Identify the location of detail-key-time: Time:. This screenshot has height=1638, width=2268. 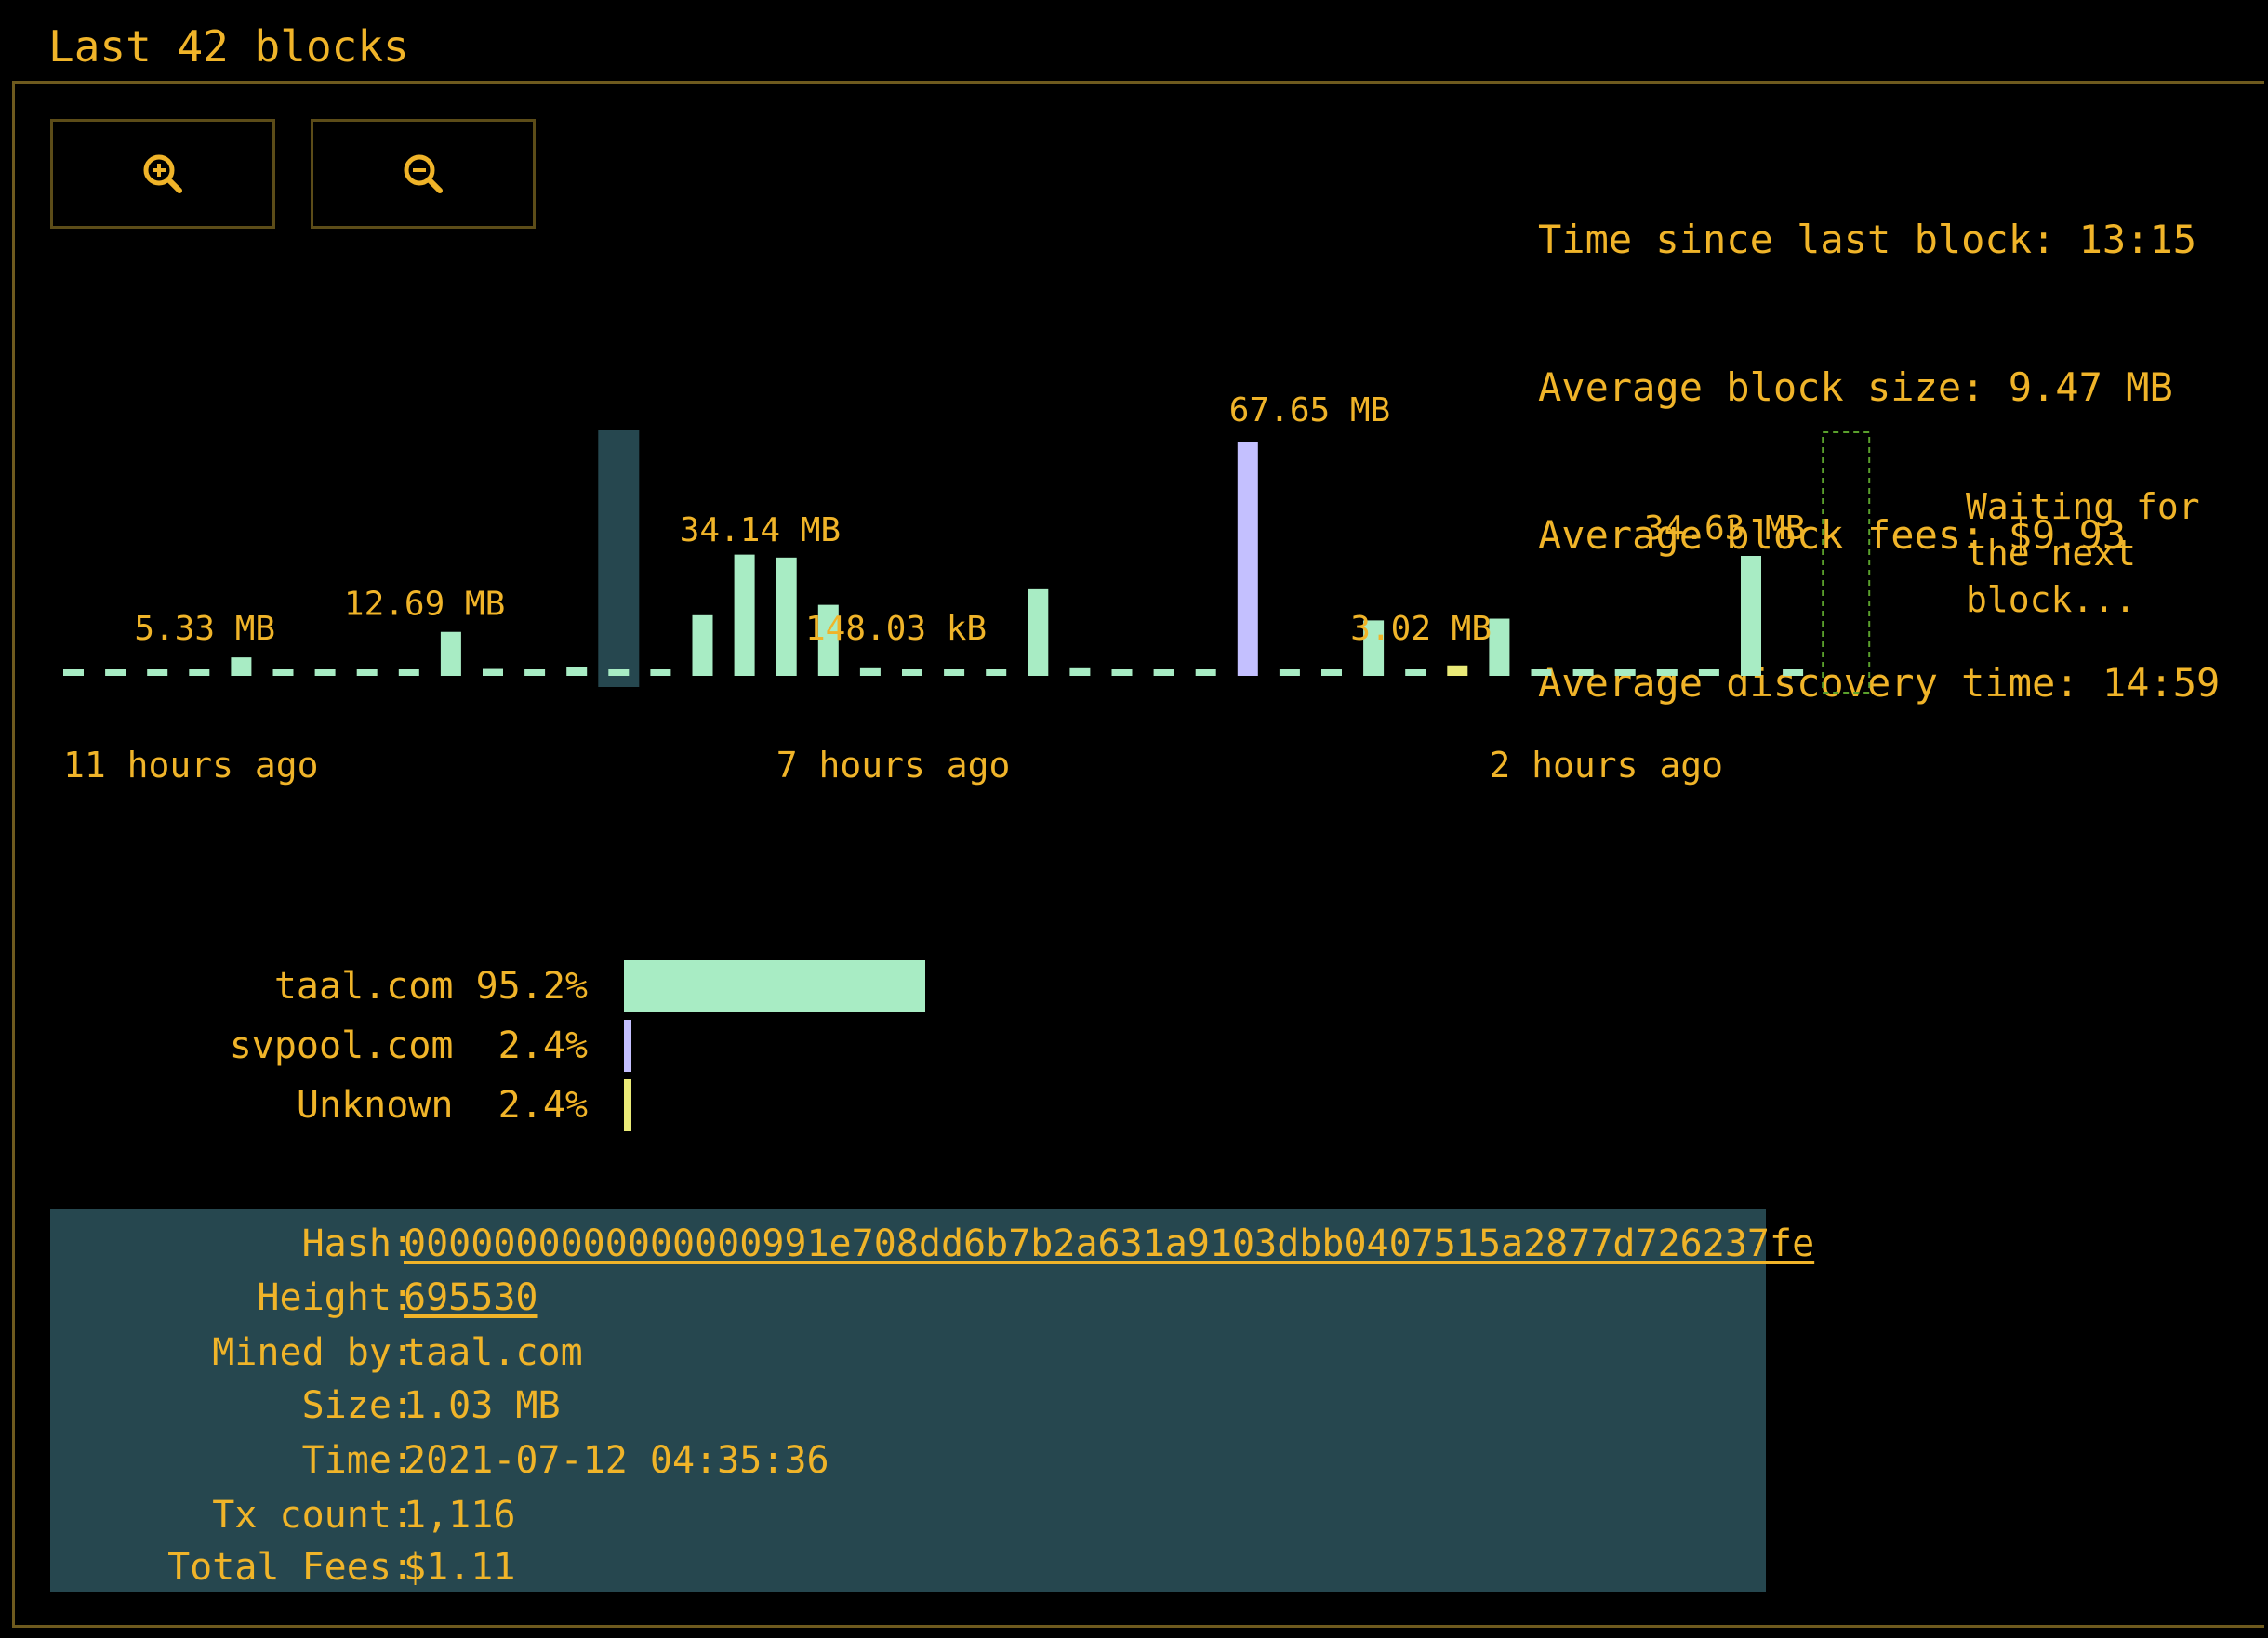
(357, 1460).